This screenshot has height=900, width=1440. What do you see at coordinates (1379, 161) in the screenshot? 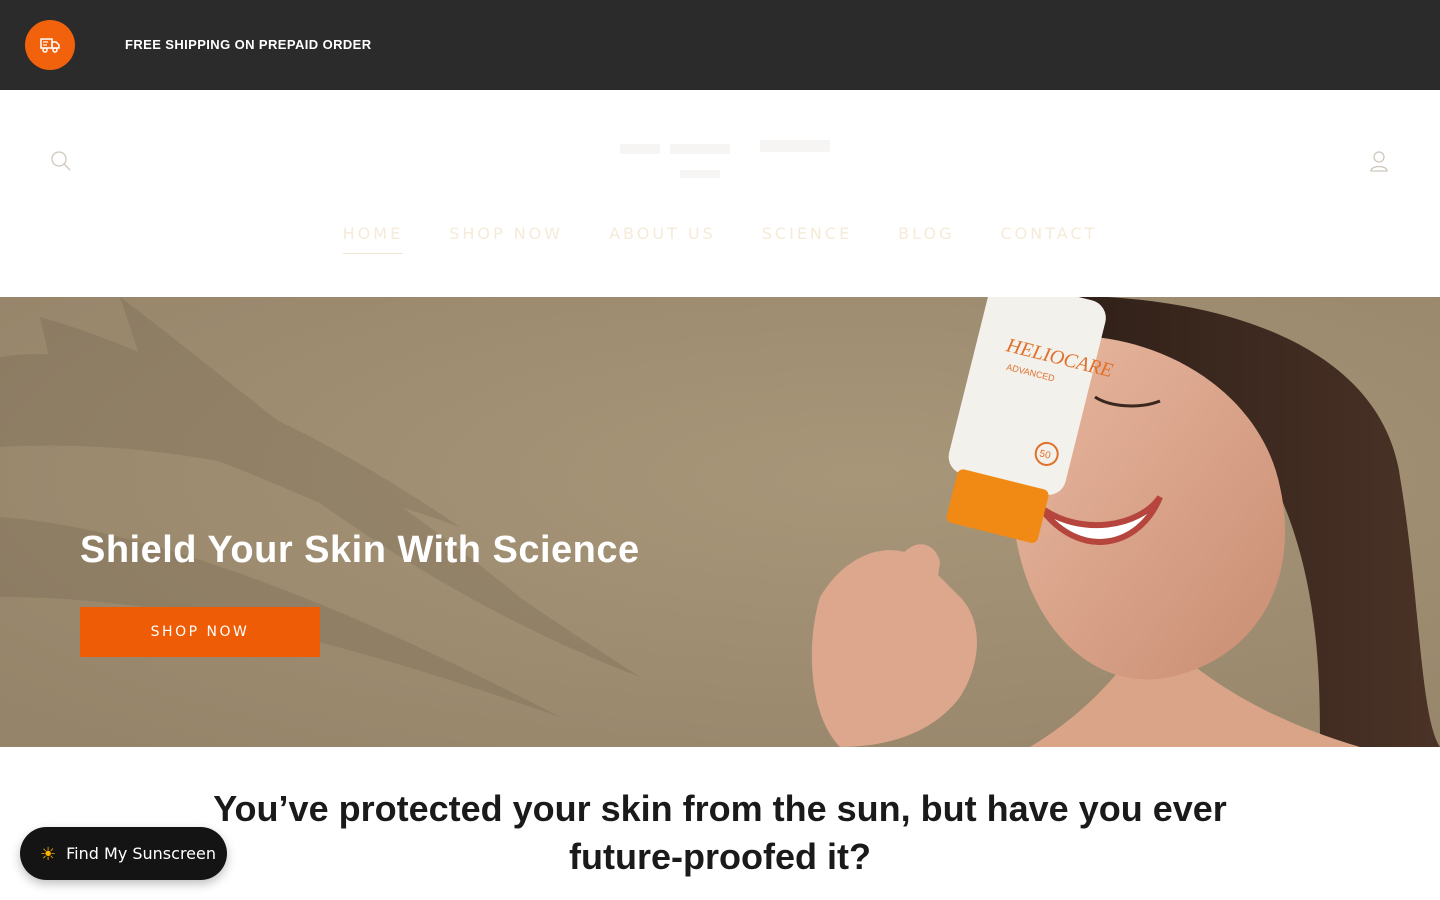
I see `account-icon` at bounding box center [1379, 161].